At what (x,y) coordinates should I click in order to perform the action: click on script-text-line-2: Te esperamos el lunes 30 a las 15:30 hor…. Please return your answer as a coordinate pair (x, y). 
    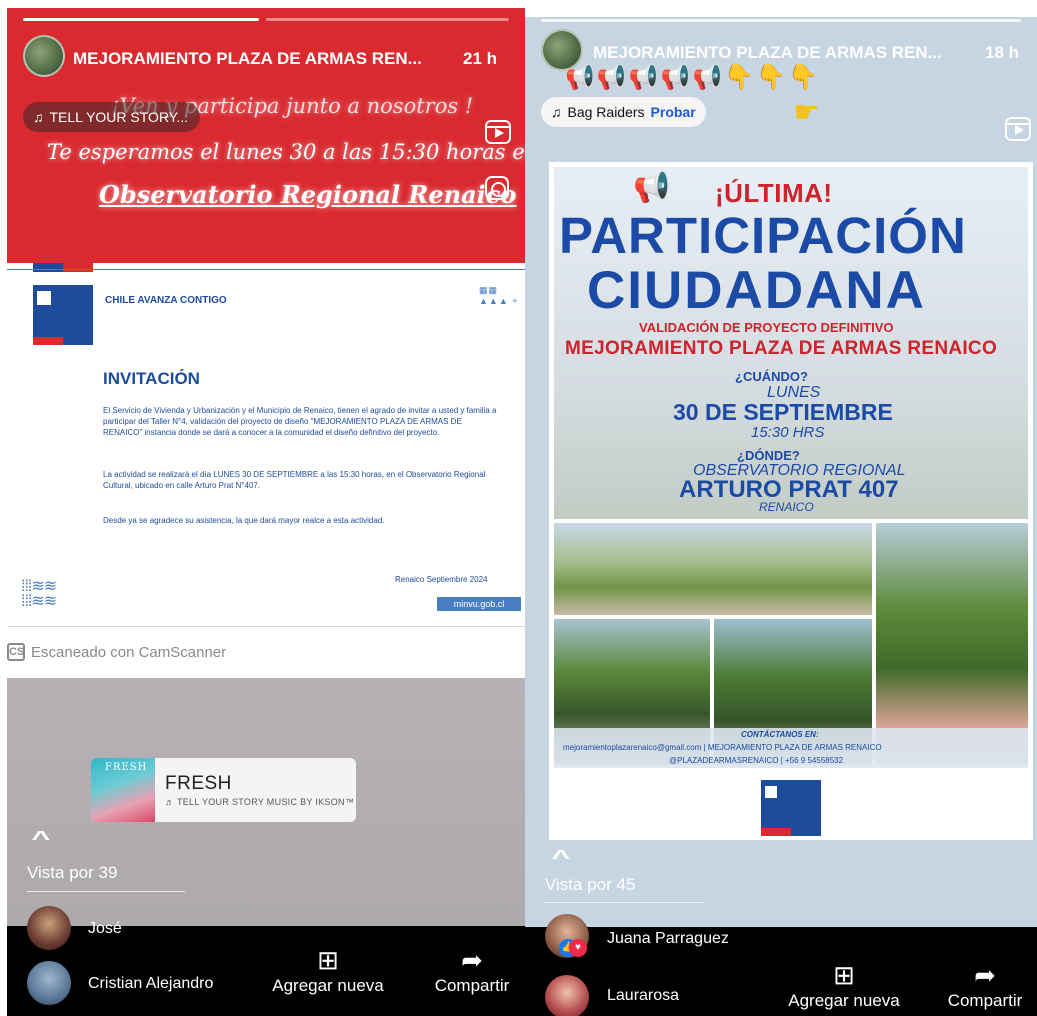
    Looking at the image, I should click on (286, 152).